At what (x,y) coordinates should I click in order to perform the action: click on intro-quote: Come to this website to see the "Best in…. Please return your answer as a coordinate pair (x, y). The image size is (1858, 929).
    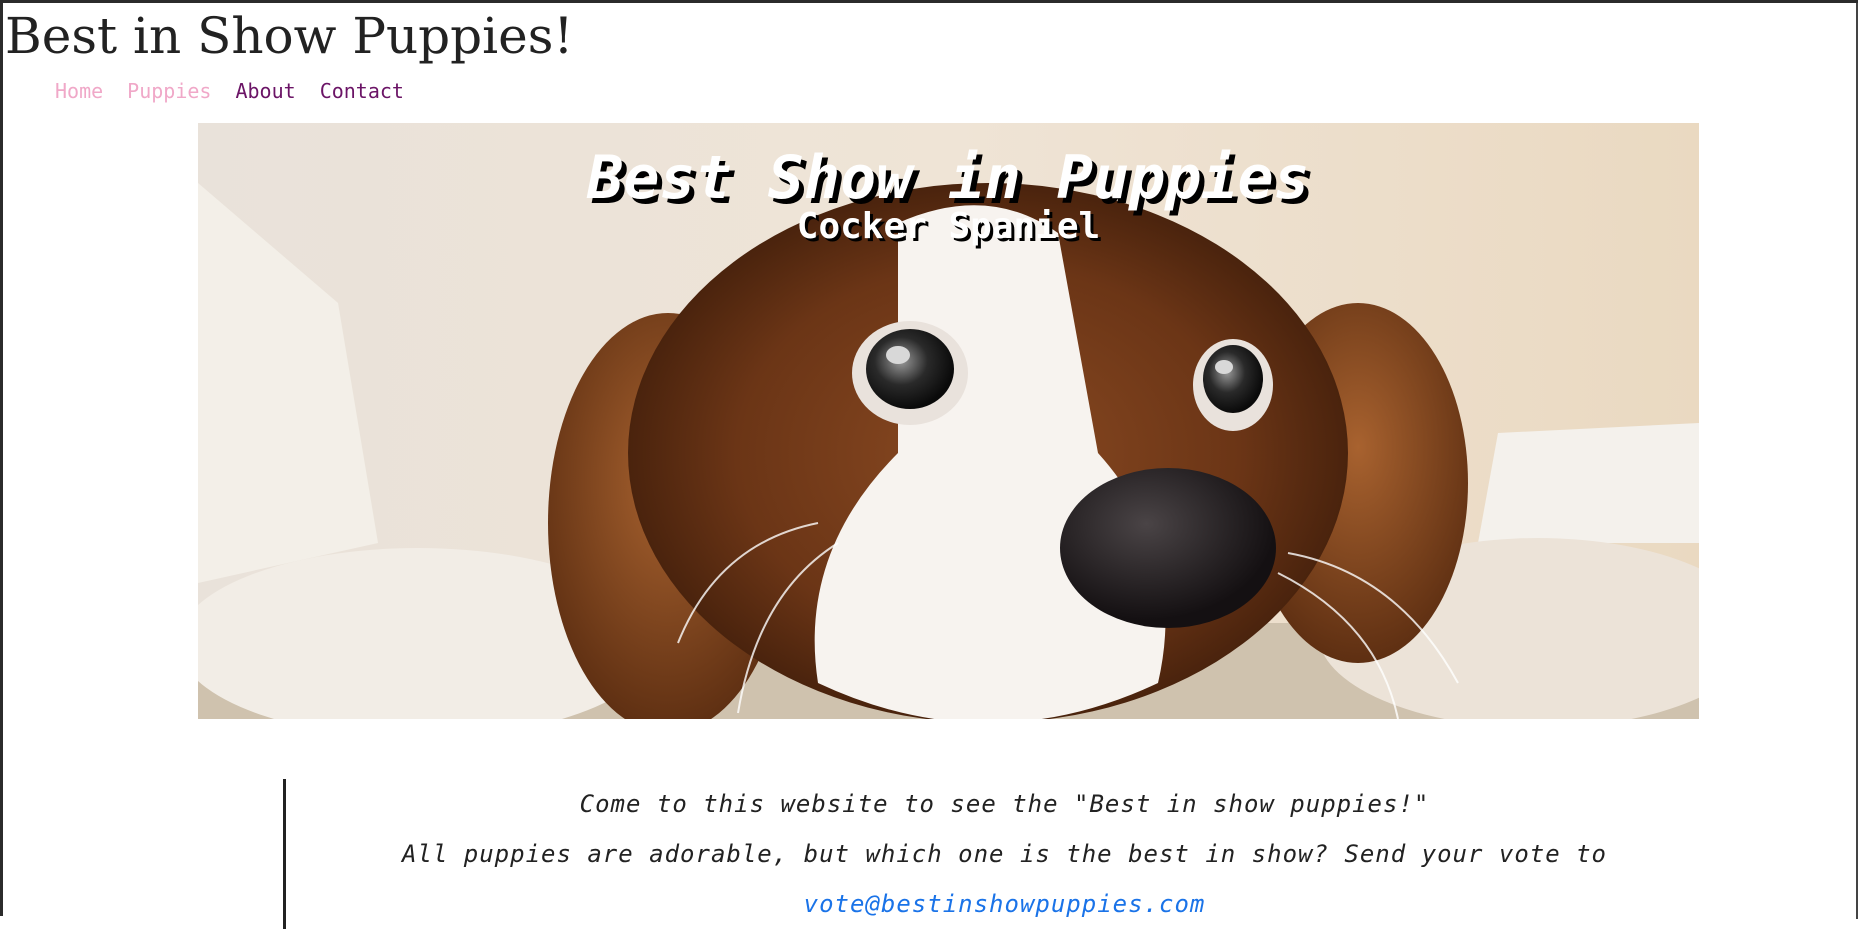
    Looking at the image, I should click on (1003, 854).